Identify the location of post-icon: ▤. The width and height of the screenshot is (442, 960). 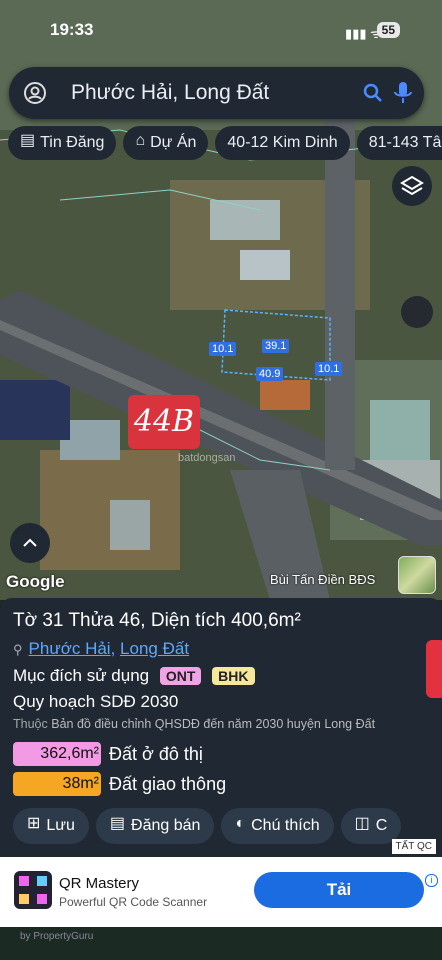
(117, 824).